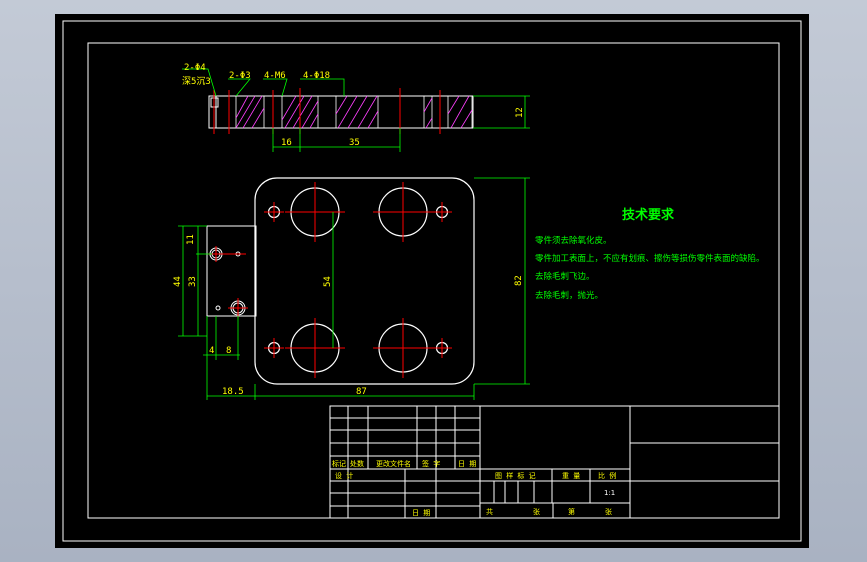 This screenshot has height=562, width=867. What do you see at coordinates (515, 475) in the screenshot?
I see `tb-drawing-mark: 图 样 标 记` at bounding box center [515, 475].